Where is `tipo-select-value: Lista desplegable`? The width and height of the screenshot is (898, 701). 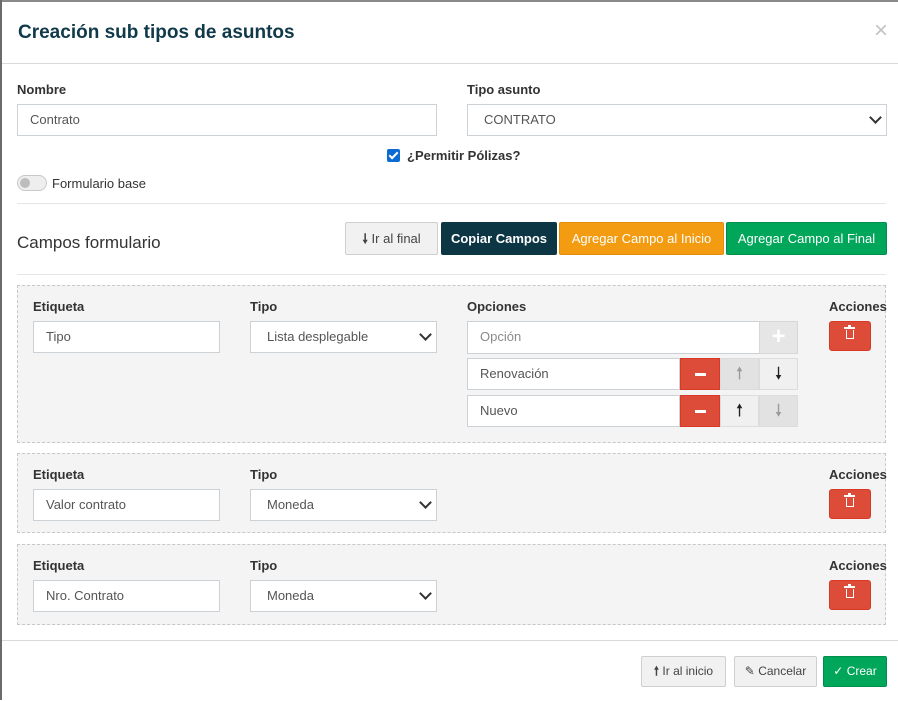
tipo-select-value: Lista desplegable is located at coordinates (318, 336).